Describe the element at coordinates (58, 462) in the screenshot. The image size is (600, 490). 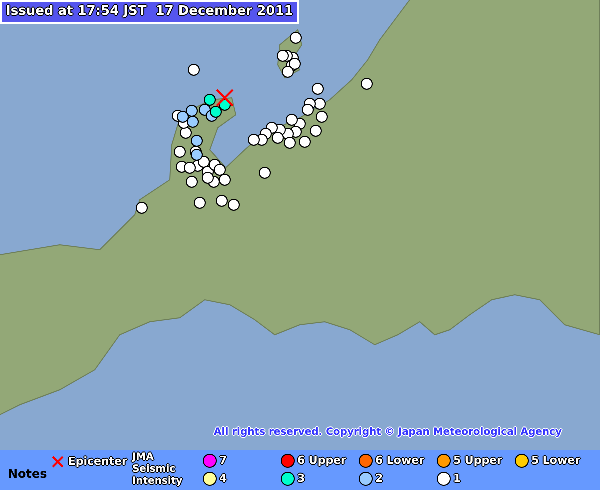
I see `epicenter-cross-icon` at that location.